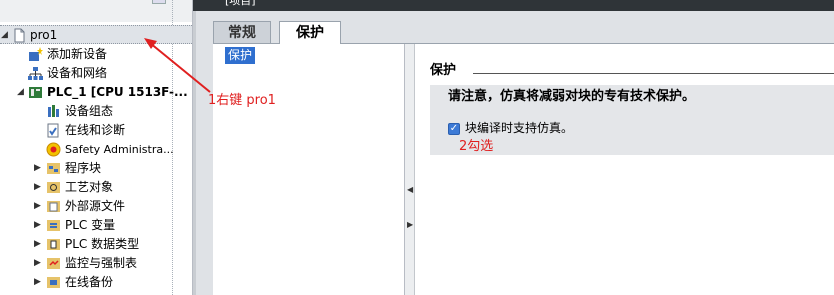 The image size is (834, 295). Describe the element at coordinates (90, 225) in the screenshot. I see `tree-item-label: PLC 变量` at that location.